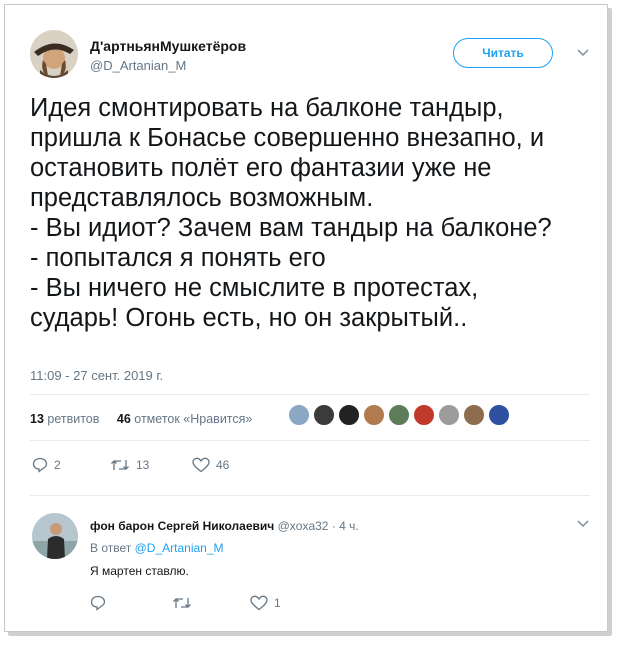  I want to click on retweet-count: 13, so click(143, 465).